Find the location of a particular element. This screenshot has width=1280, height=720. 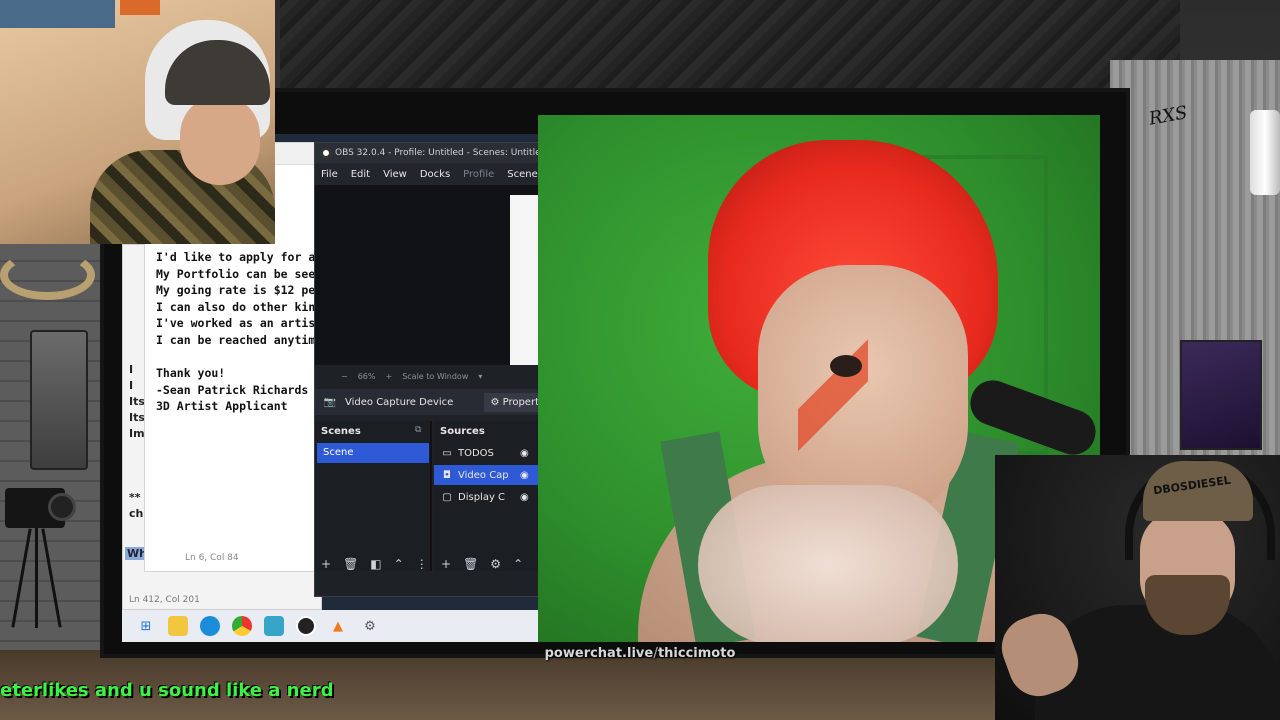

left-poster is located at coordinates (59, 400).